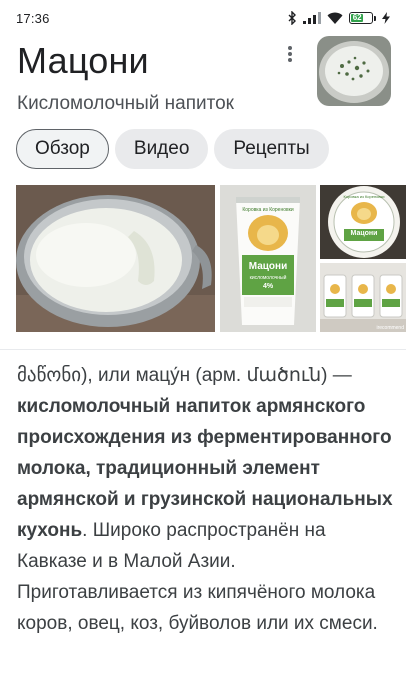  Describe the element at coordinates (312, 18) in the screenshot. I see `signal-icon` at that location.